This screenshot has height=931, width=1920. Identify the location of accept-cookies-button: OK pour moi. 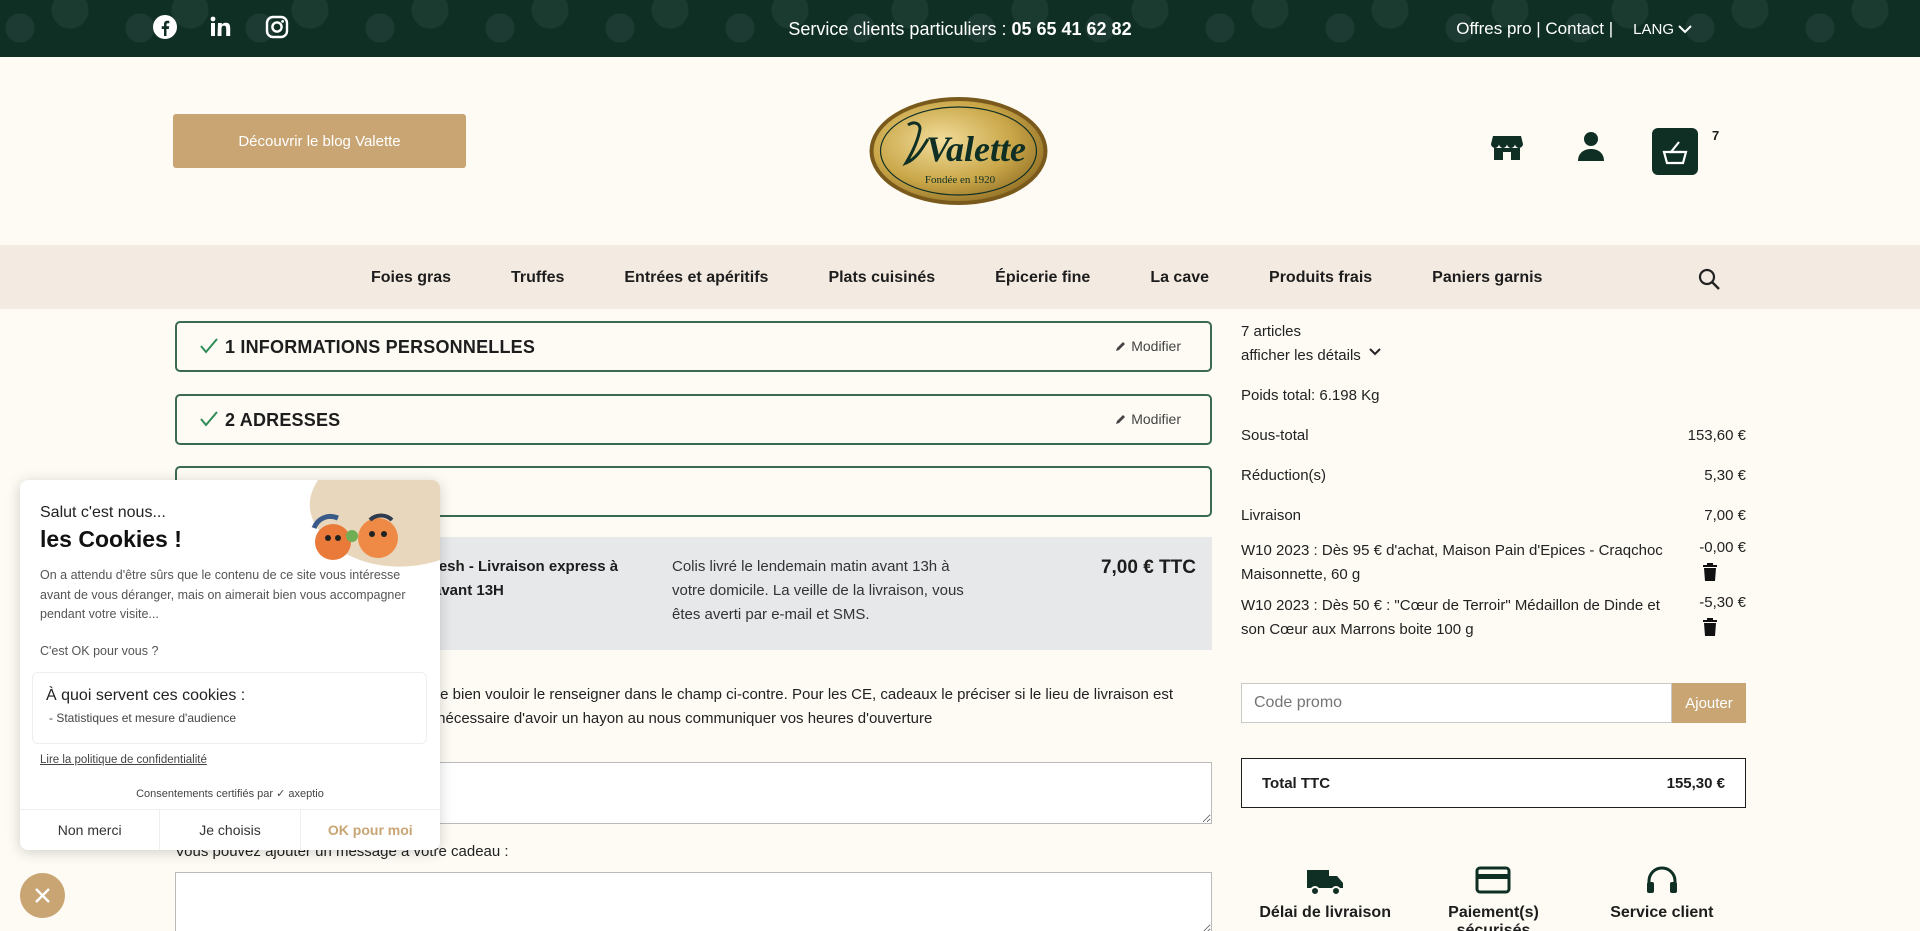
(370, 830).